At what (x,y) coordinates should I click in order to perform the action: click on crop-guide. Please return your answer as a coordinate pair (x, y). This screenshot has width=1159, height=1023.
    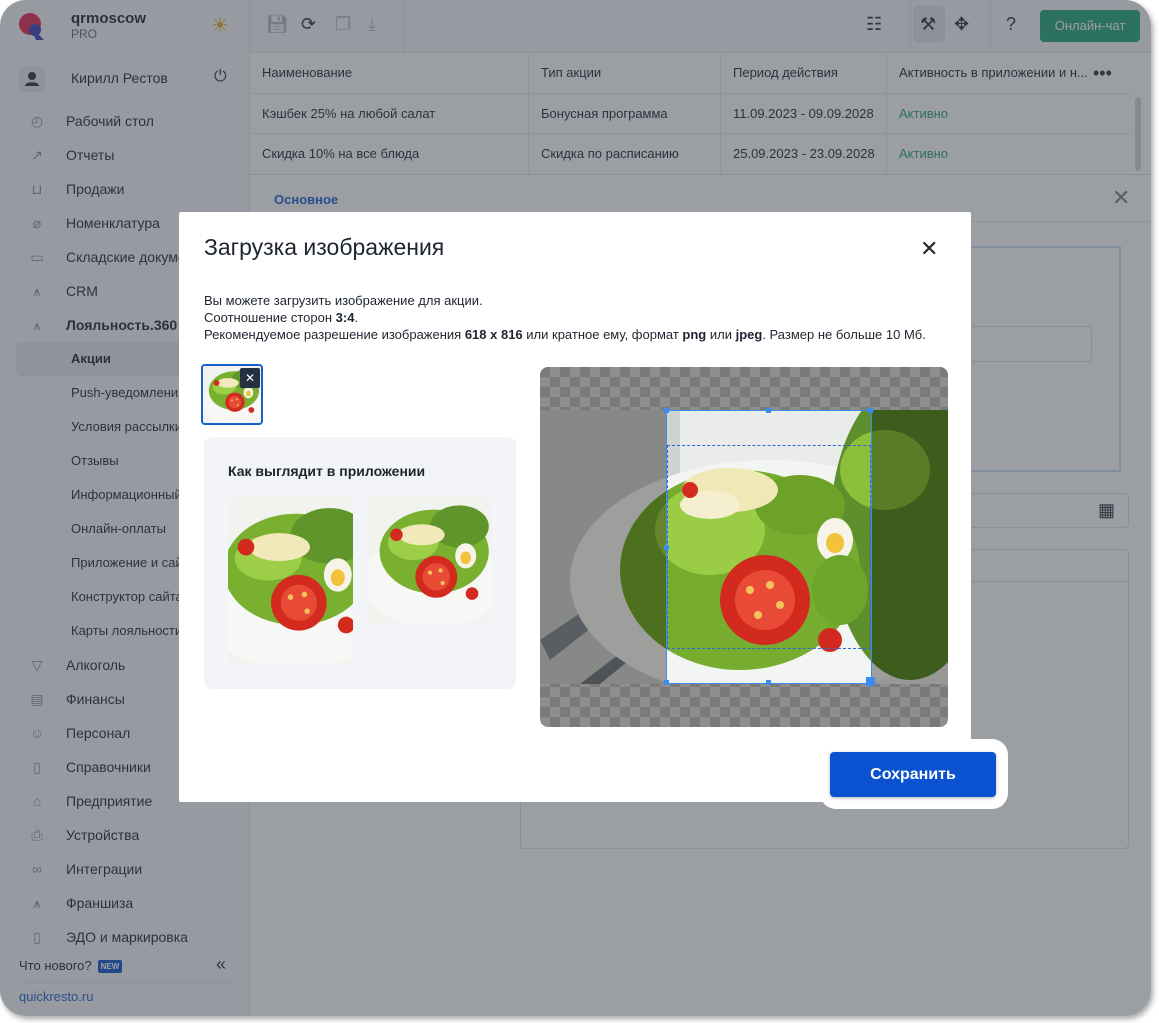
    Looking at the image, I should click on (769, 547).